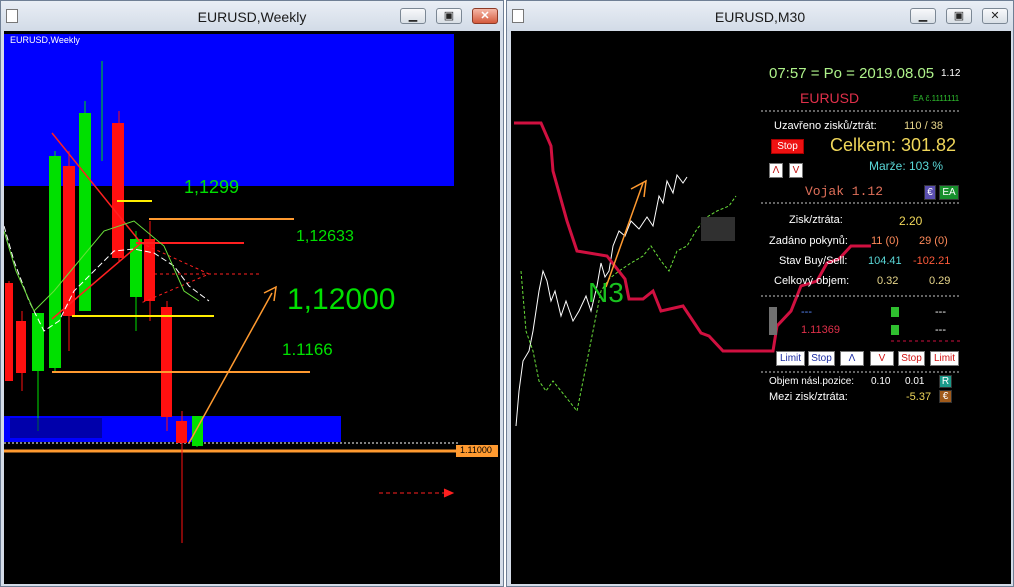 This screenshot has height=587, width=1014. I want to click on mid-profit-value: -5.37, so click(919, 397).